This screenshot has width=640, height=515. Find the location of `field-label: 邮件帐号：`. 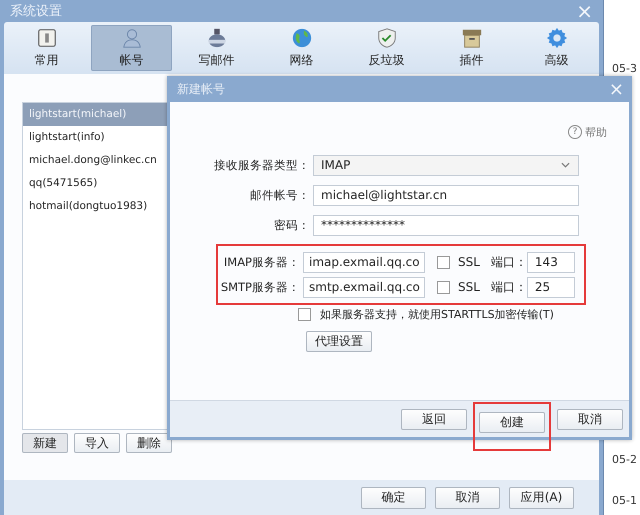

field-label: 邮件帐号： is located at coordinates (280, 195).